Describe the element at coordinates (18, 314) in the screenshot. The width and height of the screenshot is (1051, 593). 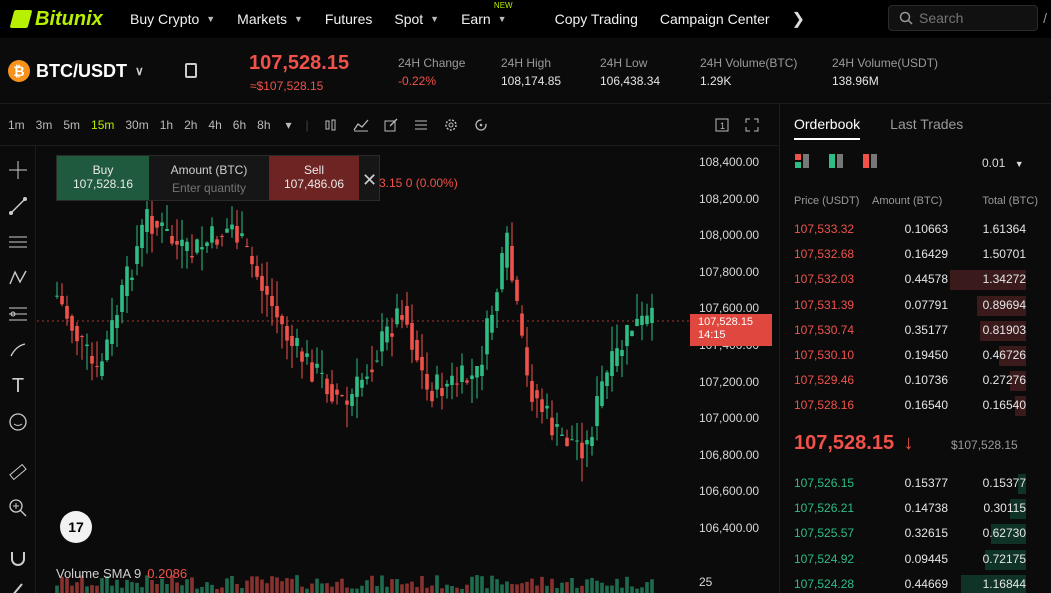
I see `fib-icon` at that location.